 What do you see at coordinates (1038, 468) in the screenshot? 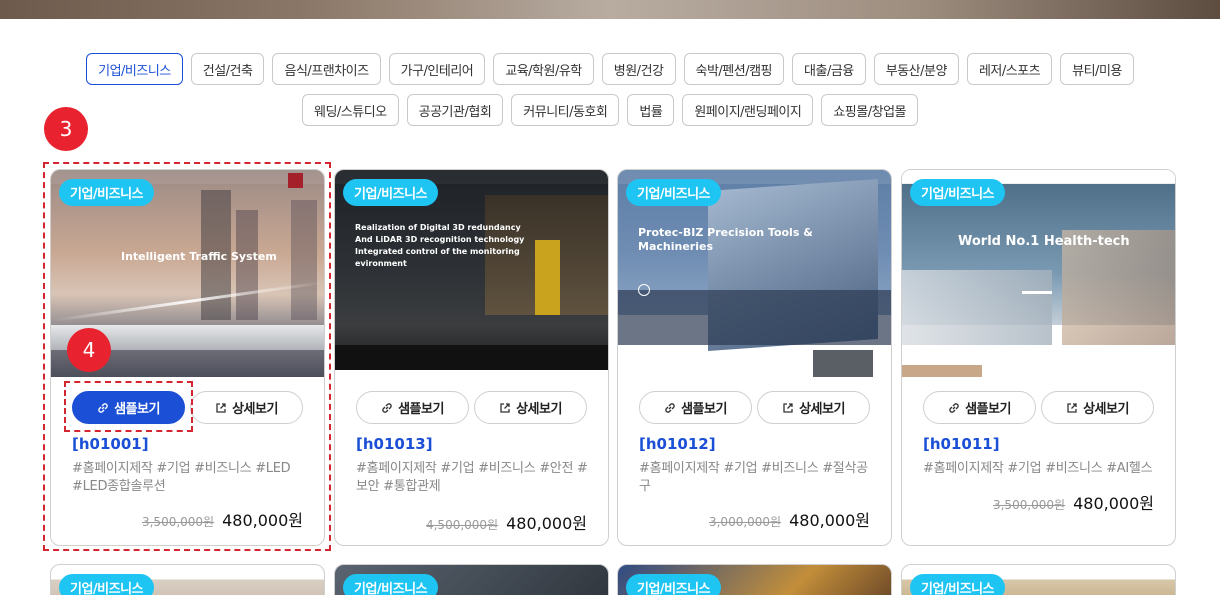
I see `product-tags: #홈페이지제작 #기업 #비즈니스 #AI헬스` at bounding box center [1038, 468].